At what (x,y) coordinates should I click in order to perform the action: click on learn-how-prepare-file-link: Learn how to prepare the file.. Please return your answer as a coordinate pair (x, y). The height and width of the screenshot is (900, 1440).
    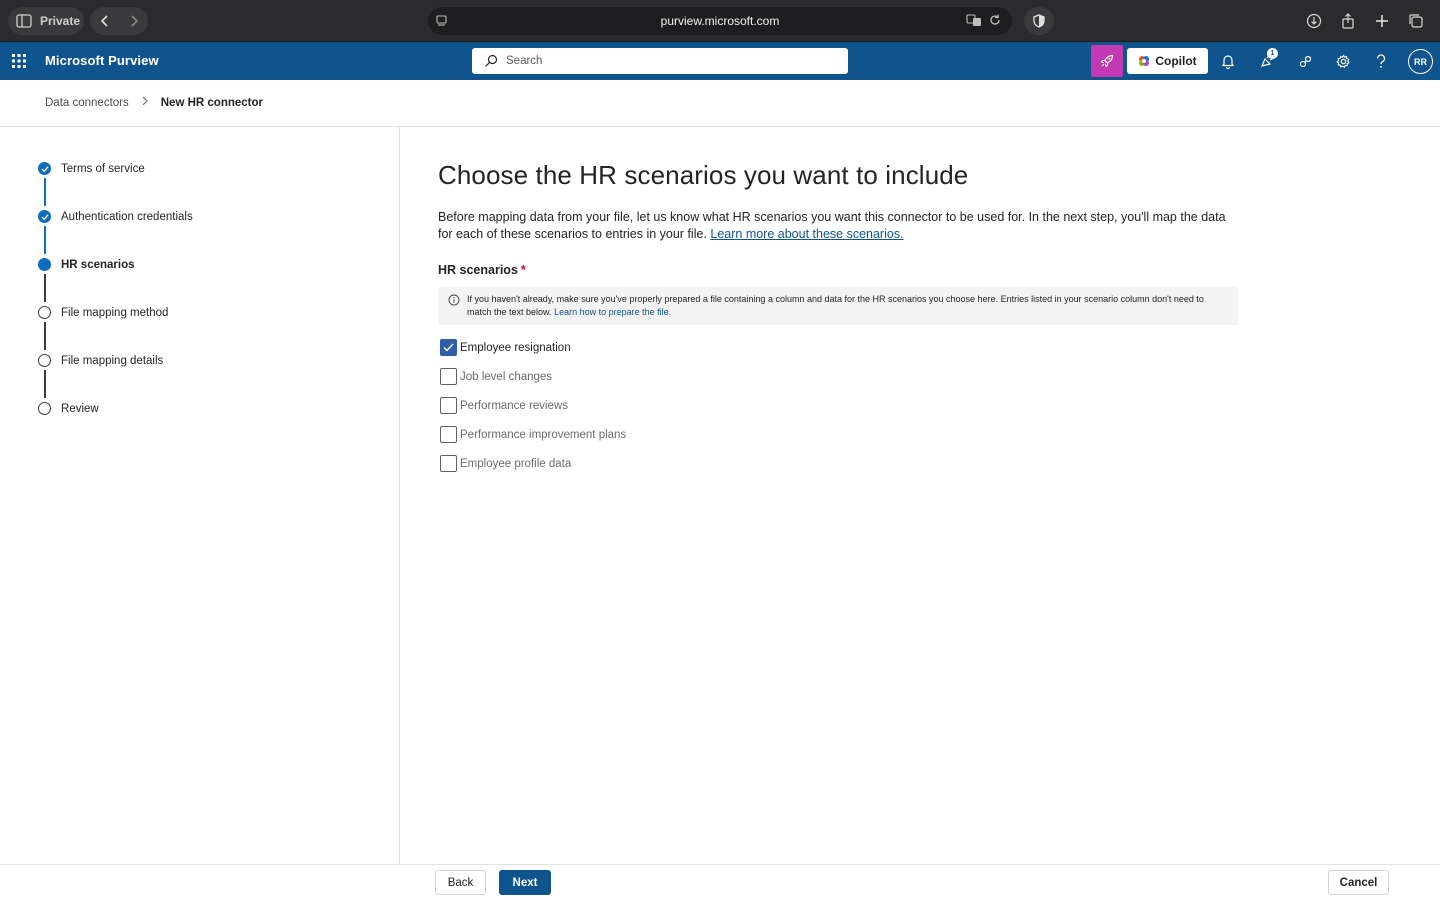
    Looking at the image, I should click on (612, 312).